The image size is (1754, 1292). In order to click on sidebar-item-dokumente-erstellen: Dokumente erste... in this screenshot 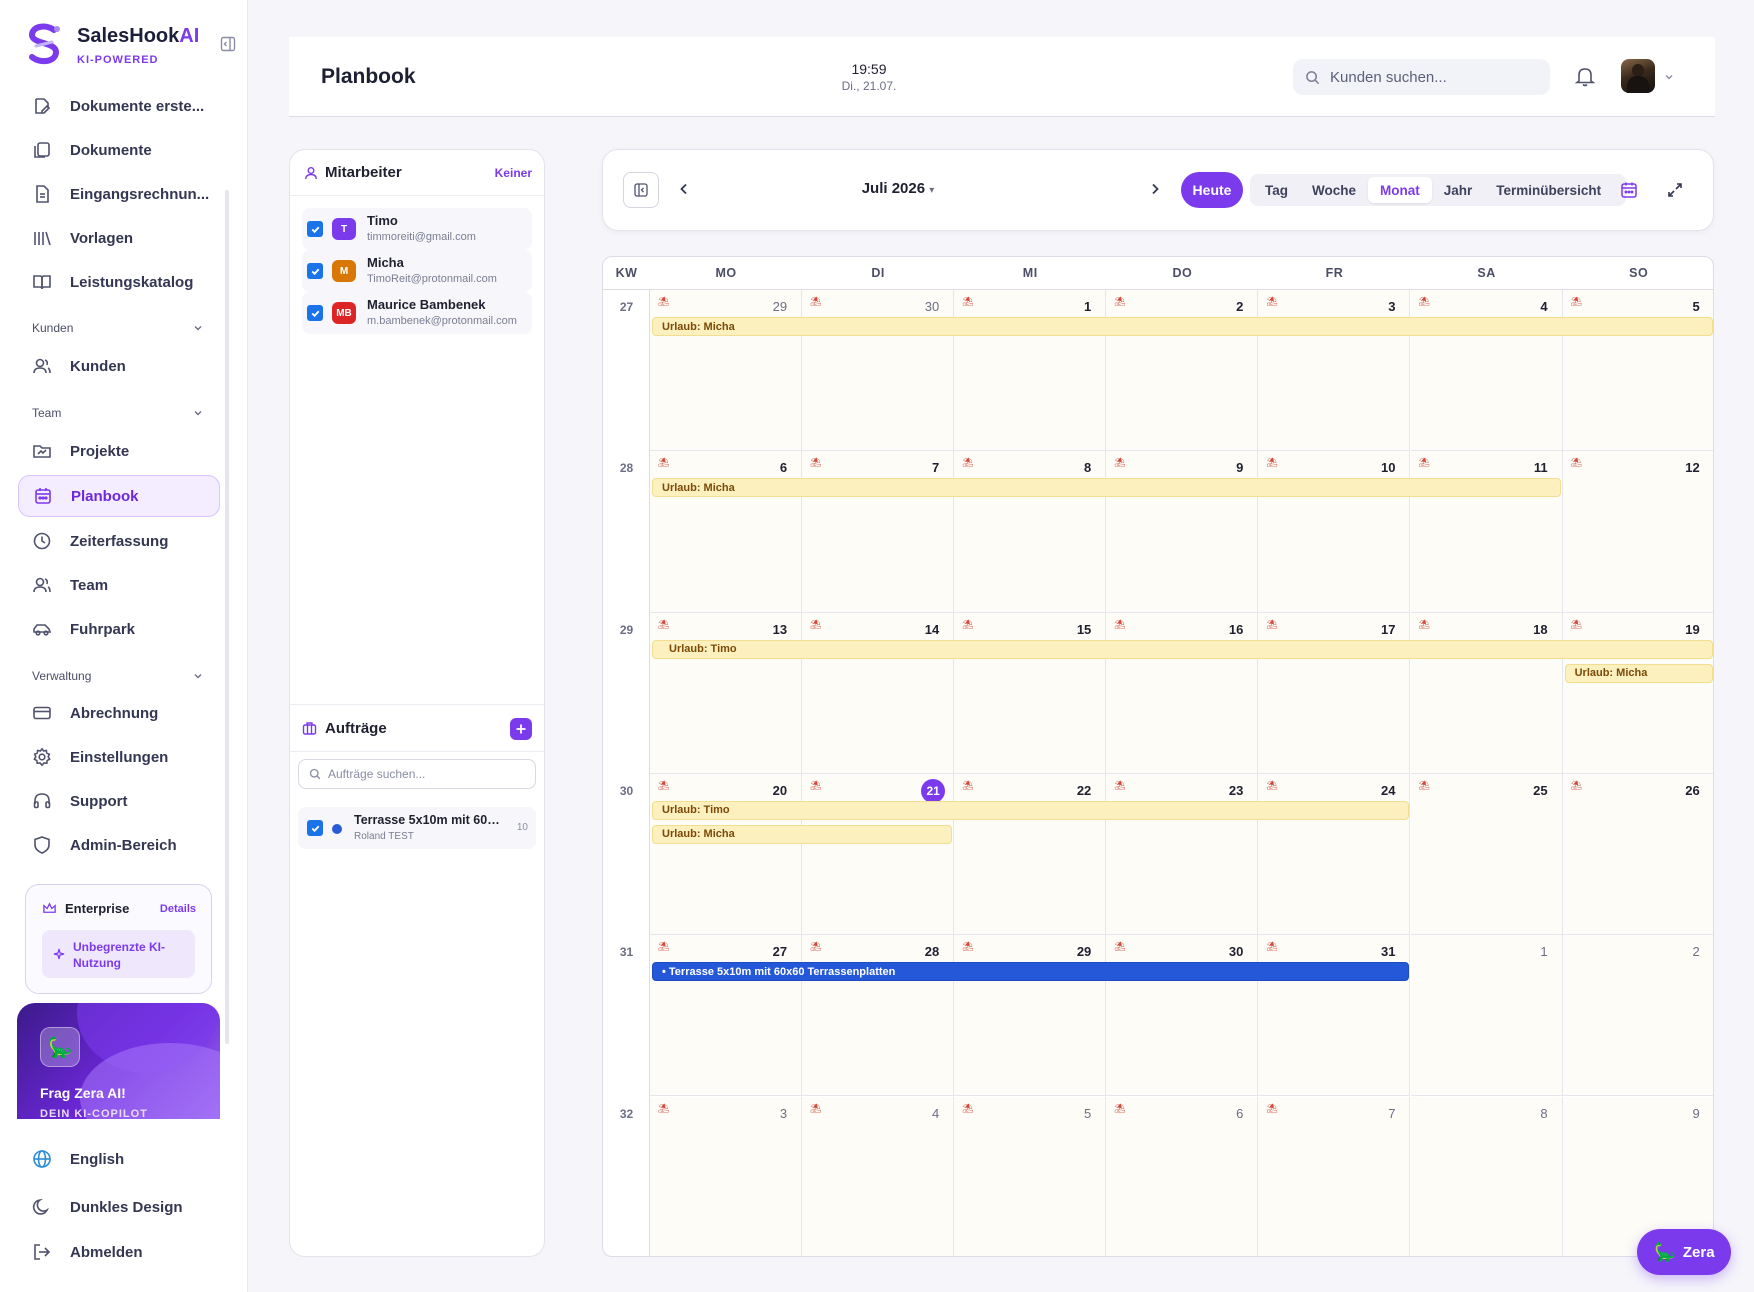, I will do `click(119, 106)`.